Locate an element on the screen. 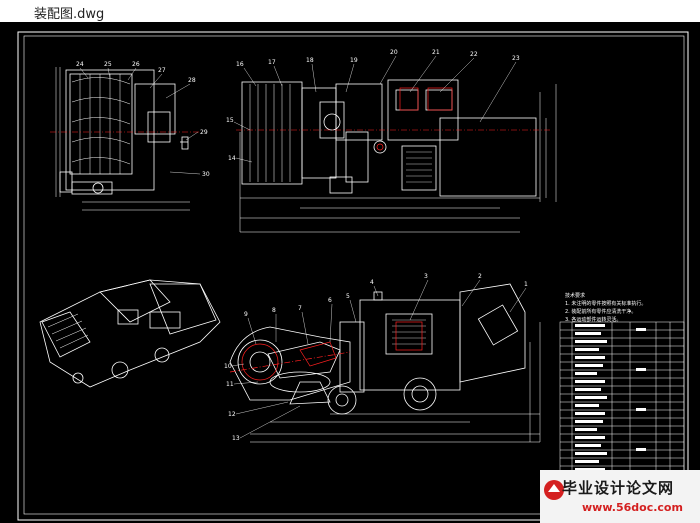 This screenshot has height=523, width=700. callout-11: 11 is located at coordinates (230, 384).